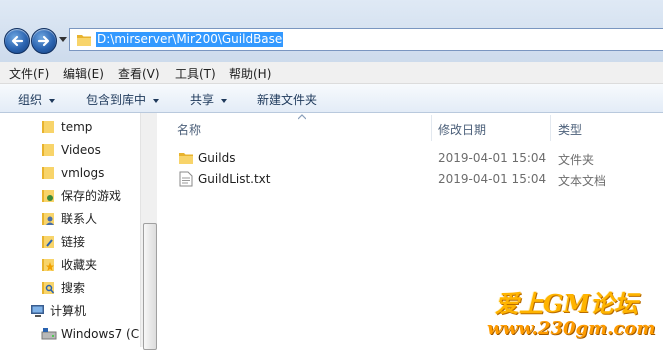  What do you see at coordinates (63, 39) in the screenshot?
I see `recent-pages-dropdown` at bounding box center [63, 39].